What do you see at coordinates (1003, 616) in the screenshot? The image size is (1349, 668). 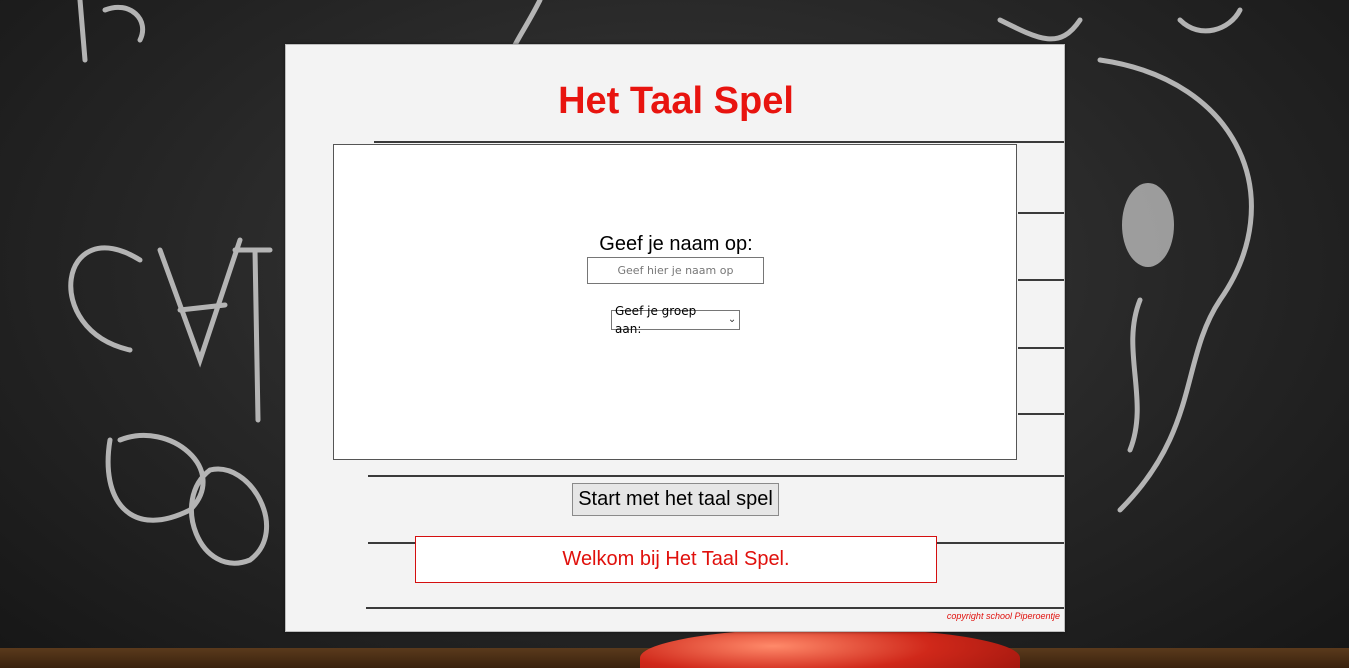 I see `copyright-text: copyright school Piperoentje` at bounding box center [1003, 616].